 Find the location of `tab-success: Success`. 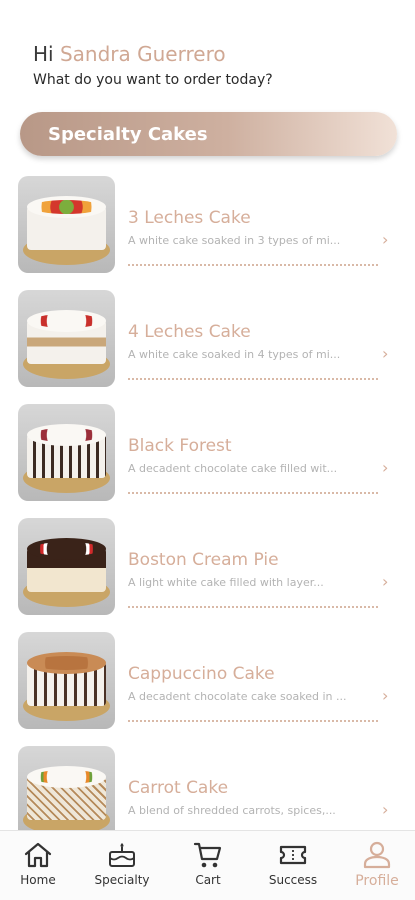

tab-success: Success is located at coordinates (293, 864).